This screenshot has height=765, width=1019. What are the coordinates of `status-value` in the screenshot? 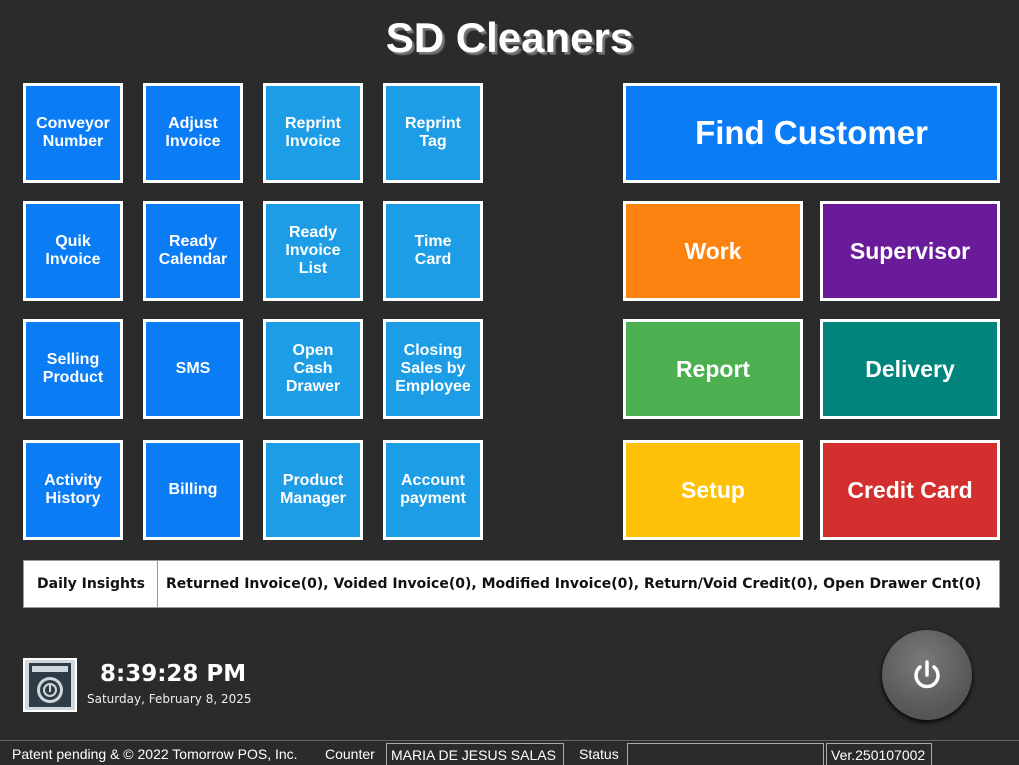 It's located at (725, 754).